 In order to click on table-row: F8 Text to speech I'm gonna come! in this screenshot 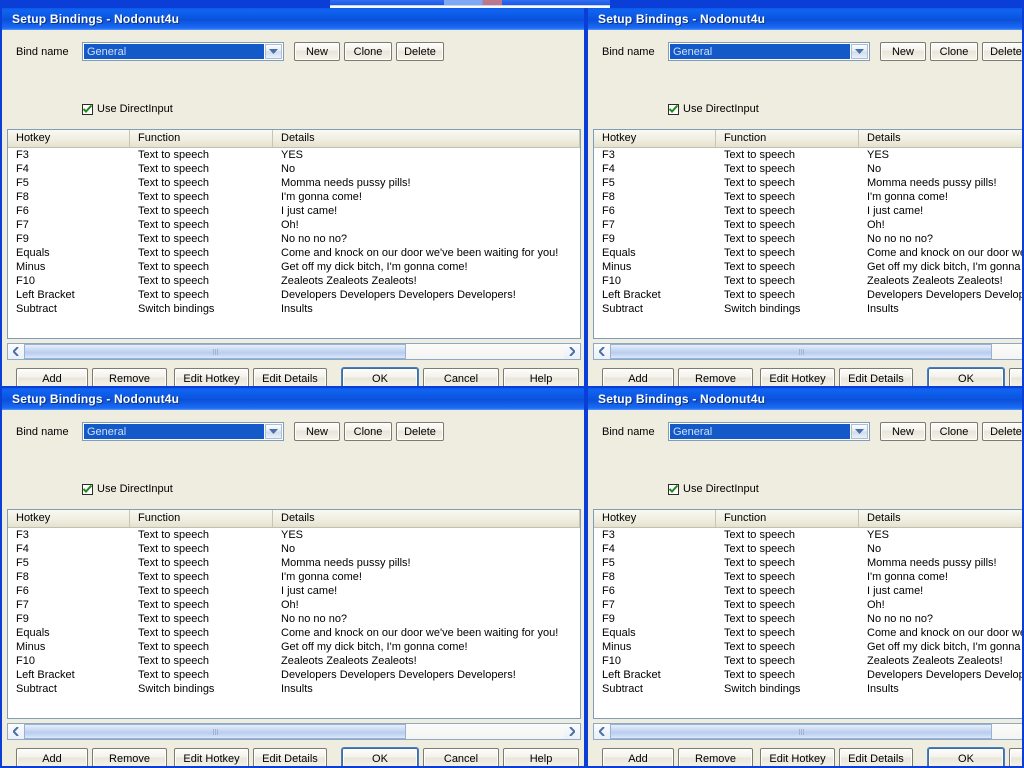, I will do `click(294, 197)`.